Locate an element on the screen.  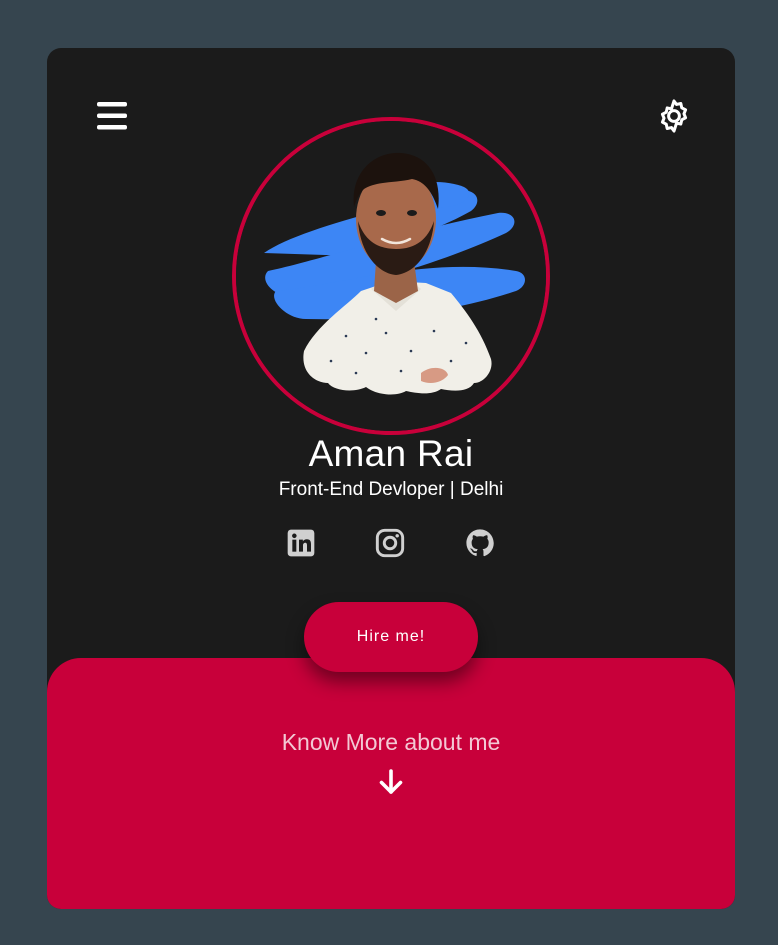
instagram-icon is located at coordinates (390, 543).